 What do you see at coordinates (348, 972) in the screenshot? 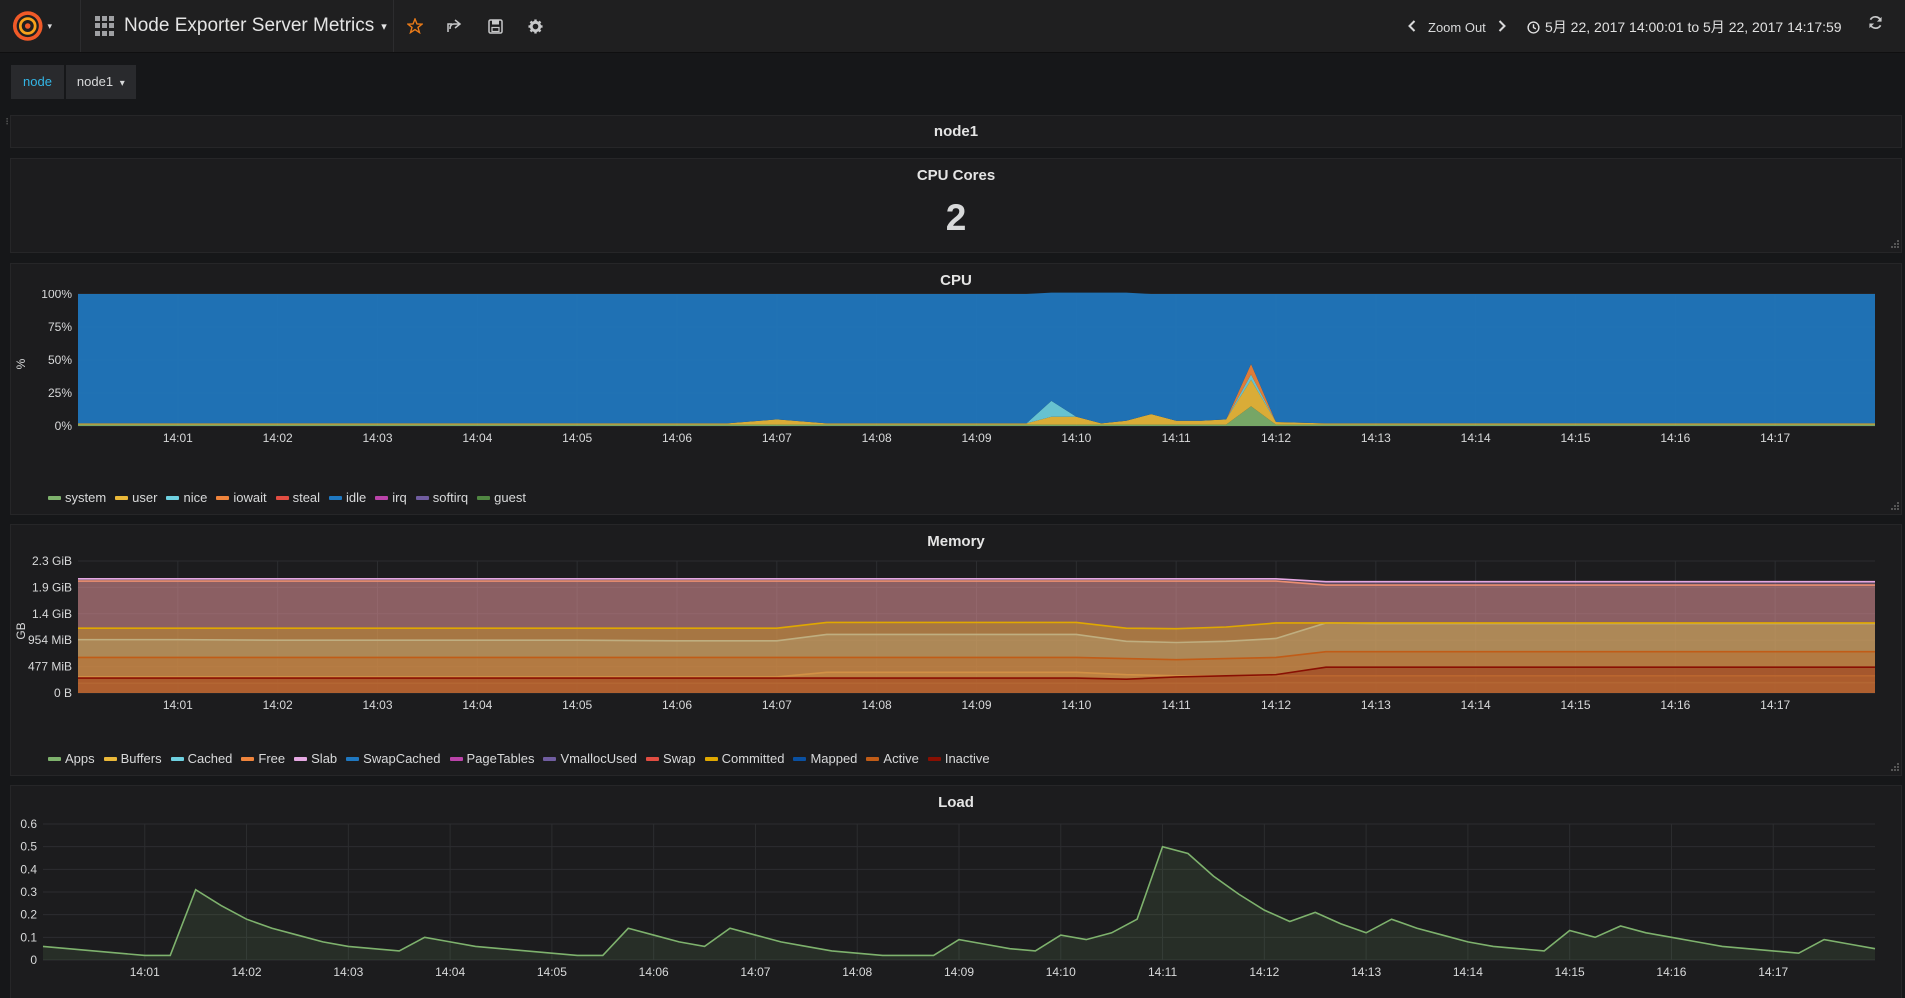
I see `x-tick-label: 14:03` at bounding box center [348, 972].